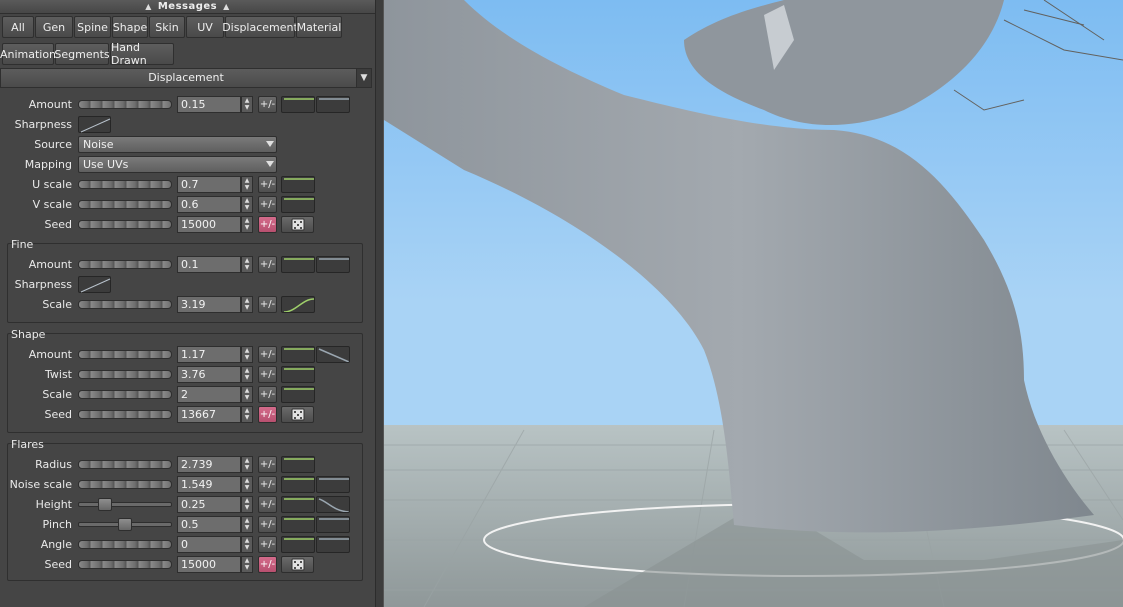  Describe the element at coordinates (177, 144) in the screenshot. I see `source-select: Noise` at that location.